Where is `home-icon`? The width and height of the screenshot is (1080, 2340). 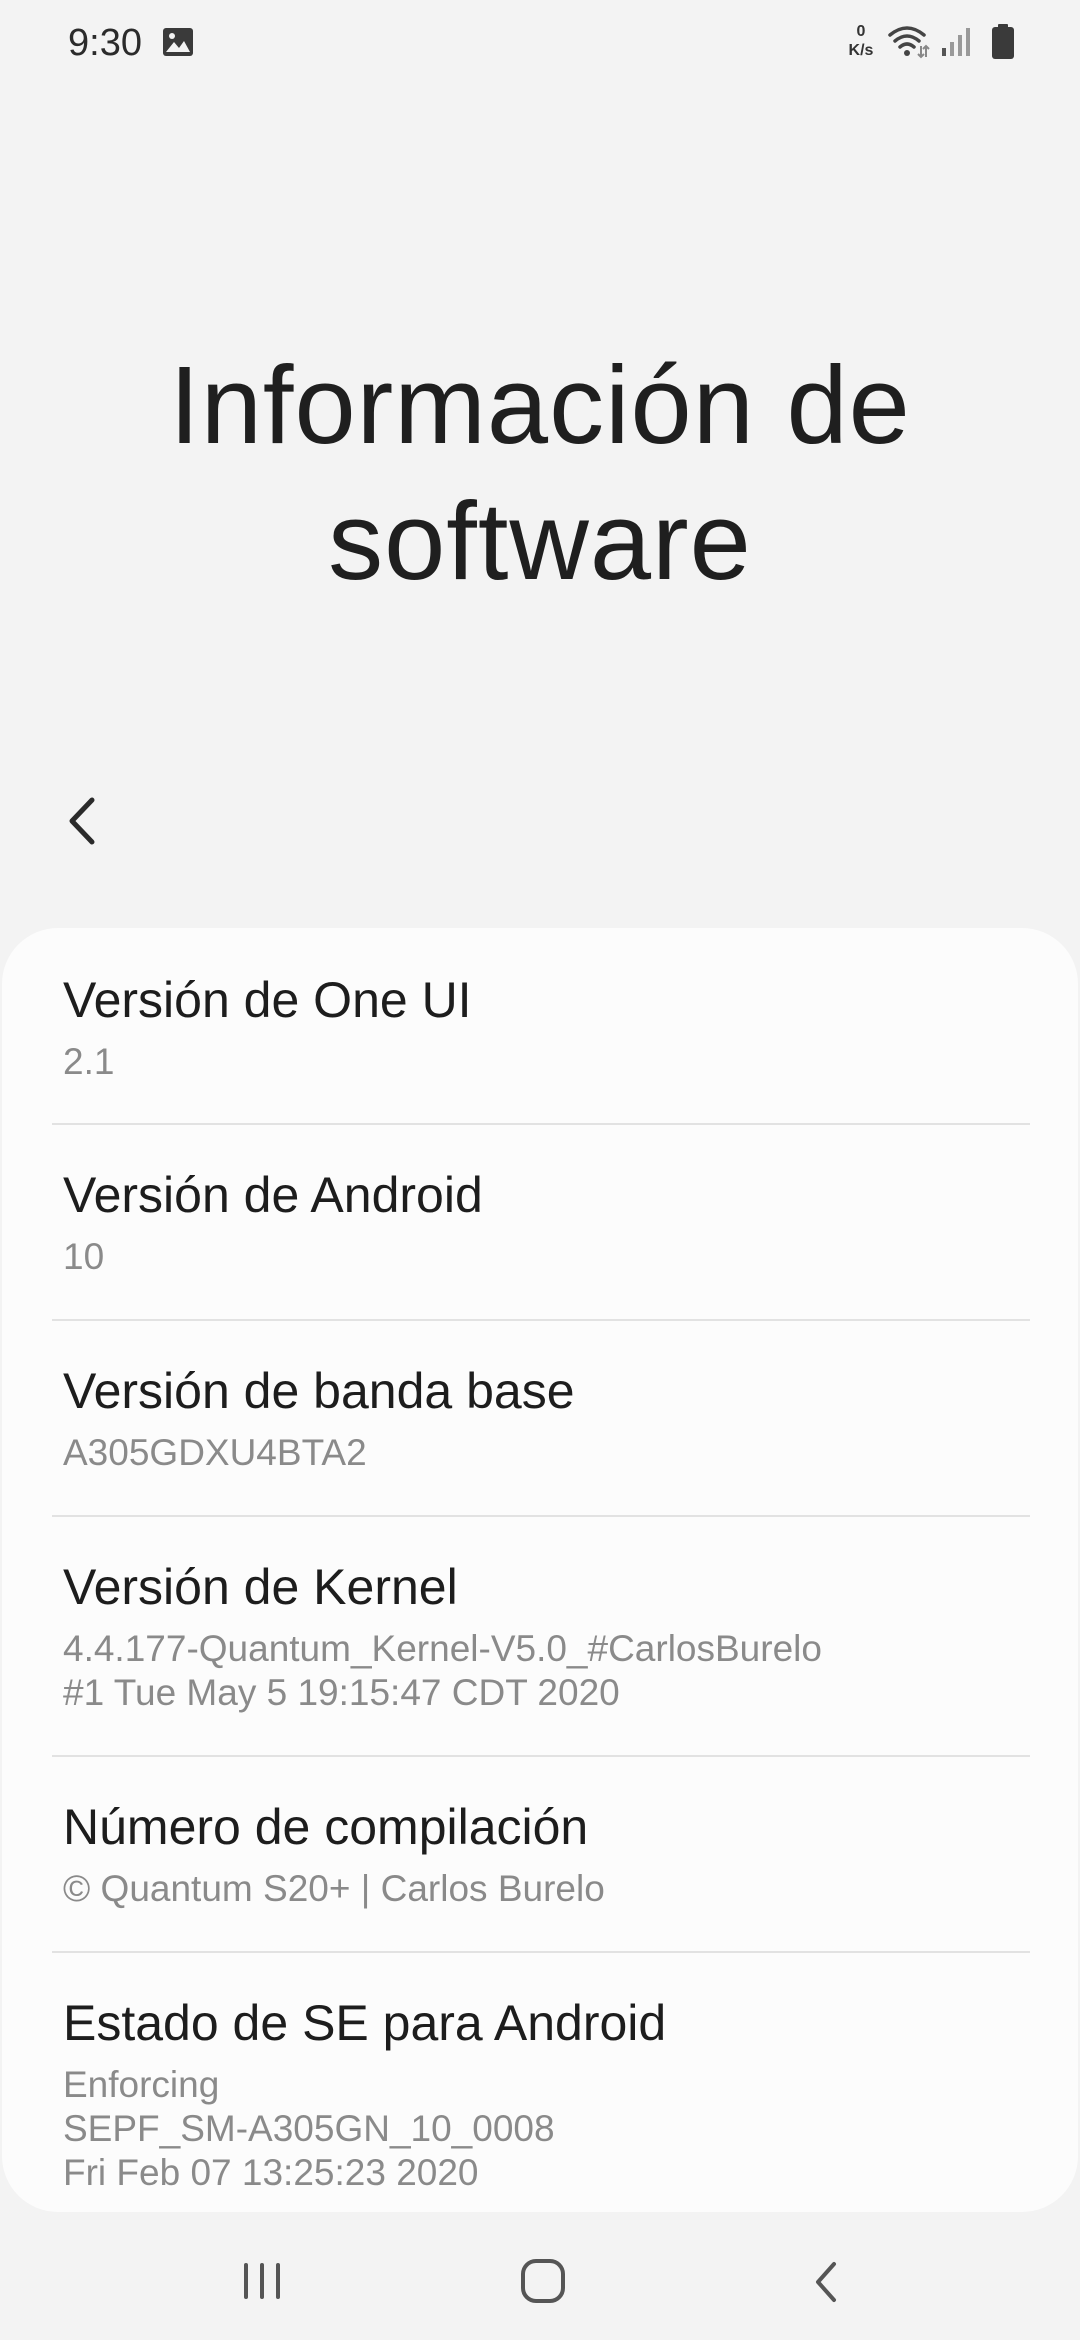
home-icon is located at coordinates (543, 2281).